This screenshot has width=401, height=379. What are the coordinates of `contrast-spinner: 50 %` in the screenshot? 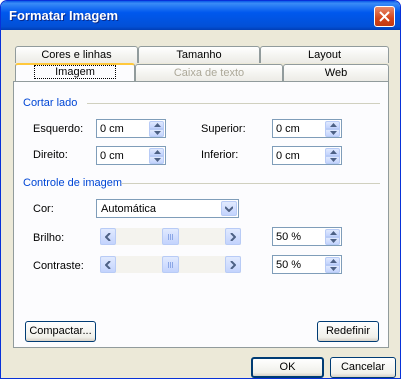 It's located at (307, 264).